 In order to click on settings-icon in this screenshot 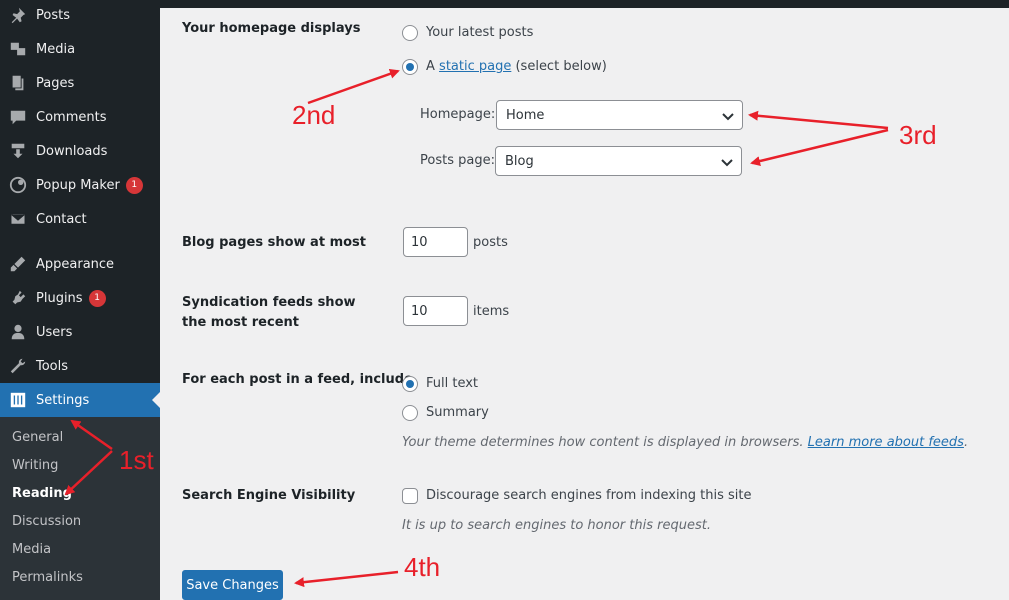, I will do `click(18, 400)`.